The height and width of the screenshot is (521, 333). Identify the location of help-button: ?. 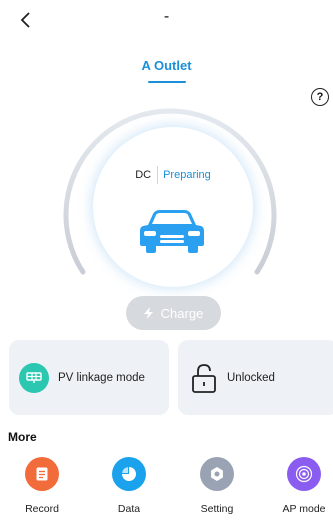
(320, 97).